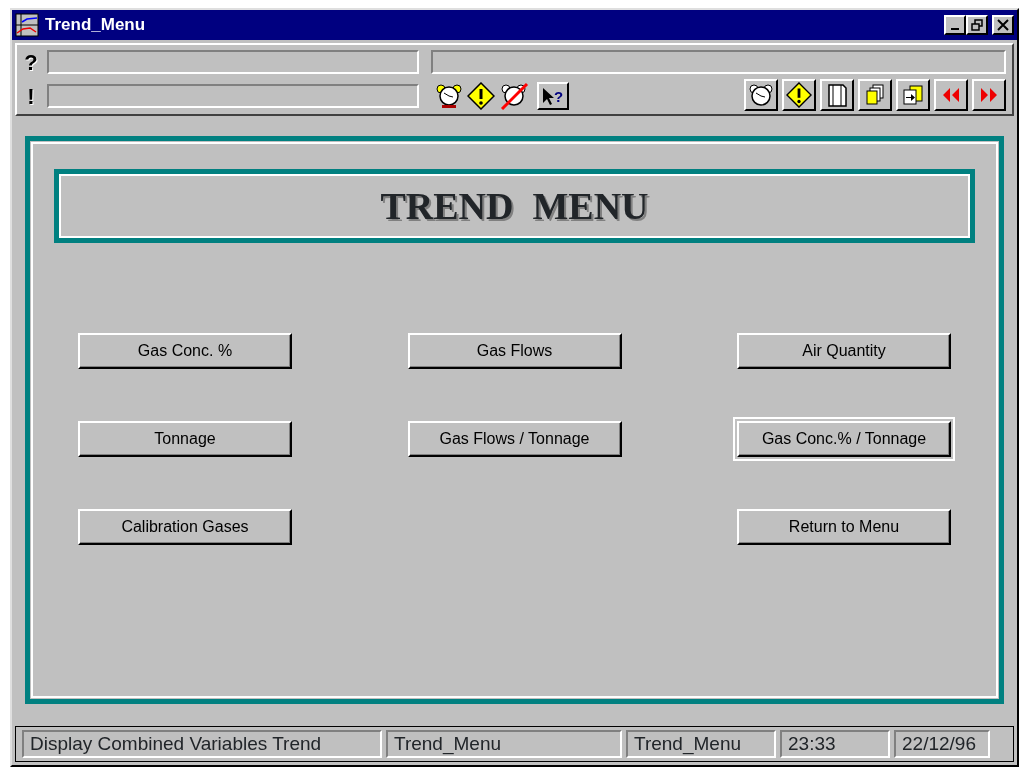  I want to click on document-icon, so click(837, 95).